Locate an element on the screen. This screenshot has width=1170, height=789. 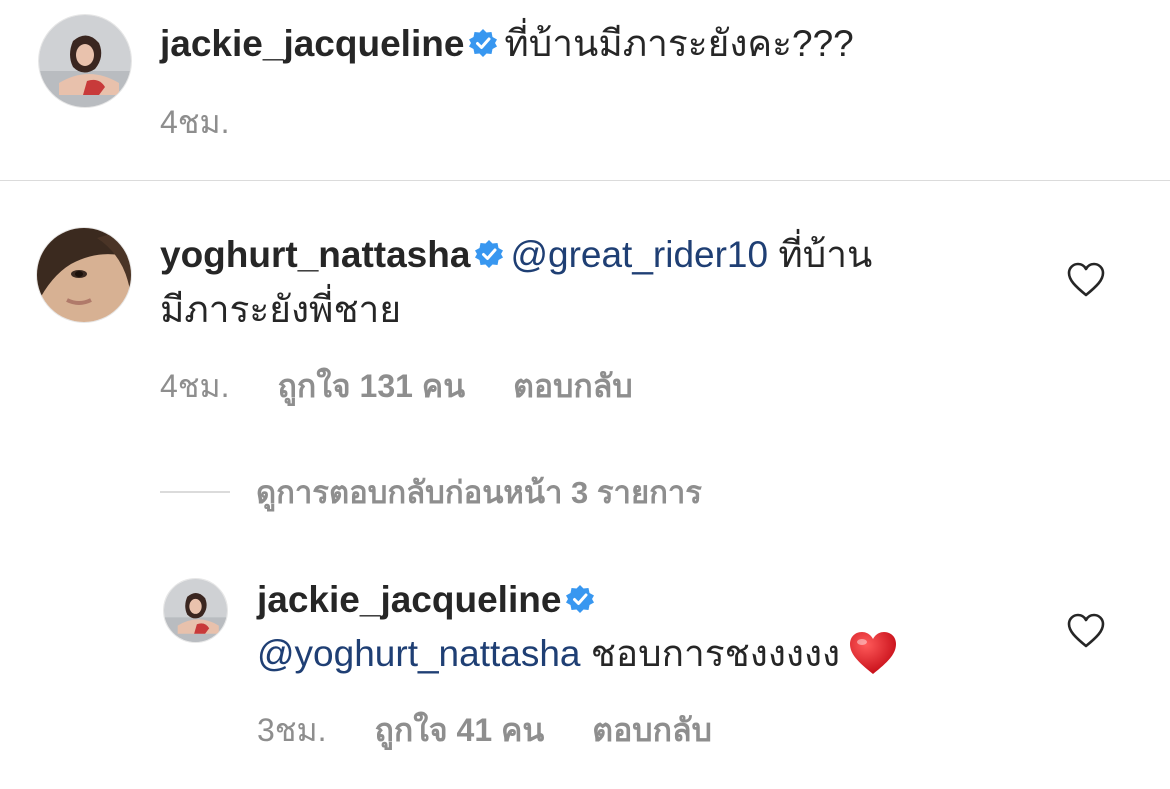
comment-text-part-2: มีภาระยังพี่ชาย is located at coordinates (281, 309).